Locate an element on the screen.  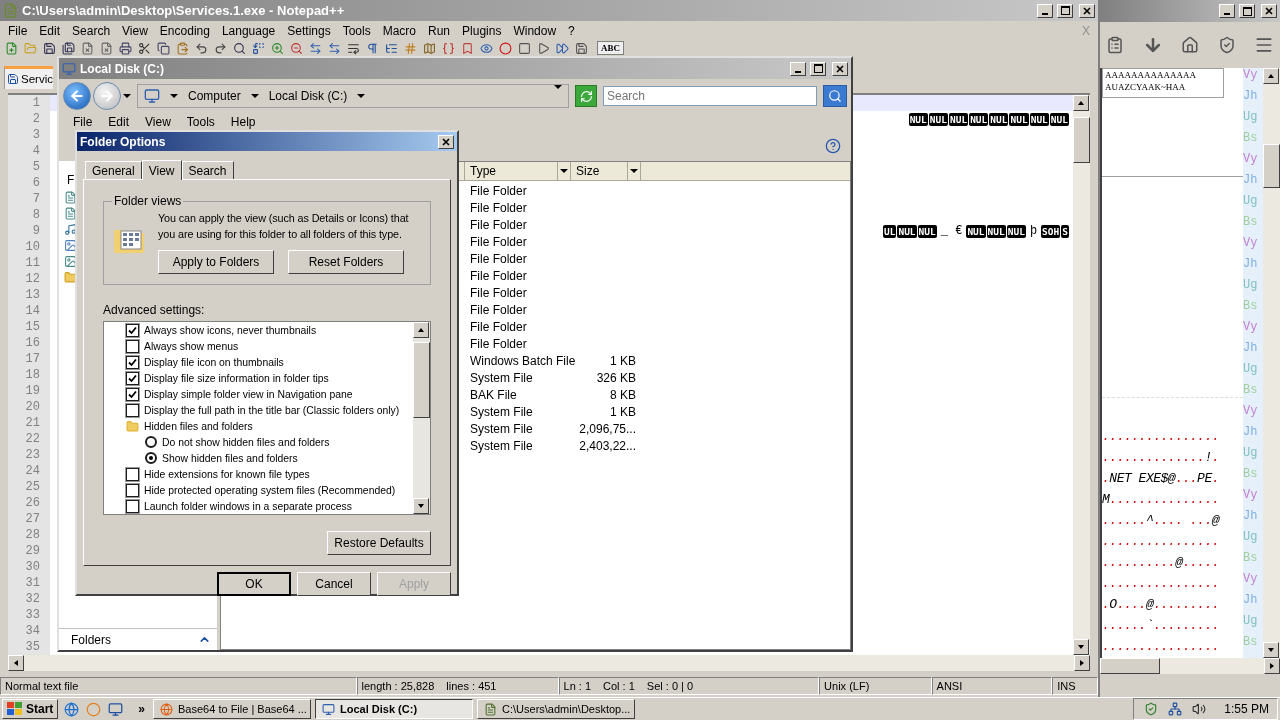
braces-icon is located at coordinates (448, 48).